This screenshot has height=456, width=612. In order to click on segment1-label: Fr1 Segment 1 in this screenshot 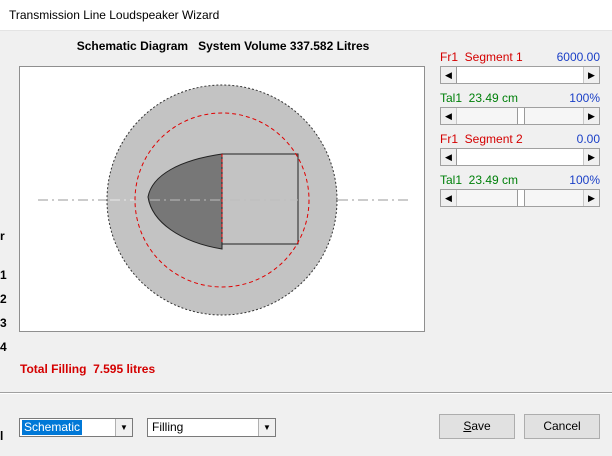, I will do `click(481, 57)`.